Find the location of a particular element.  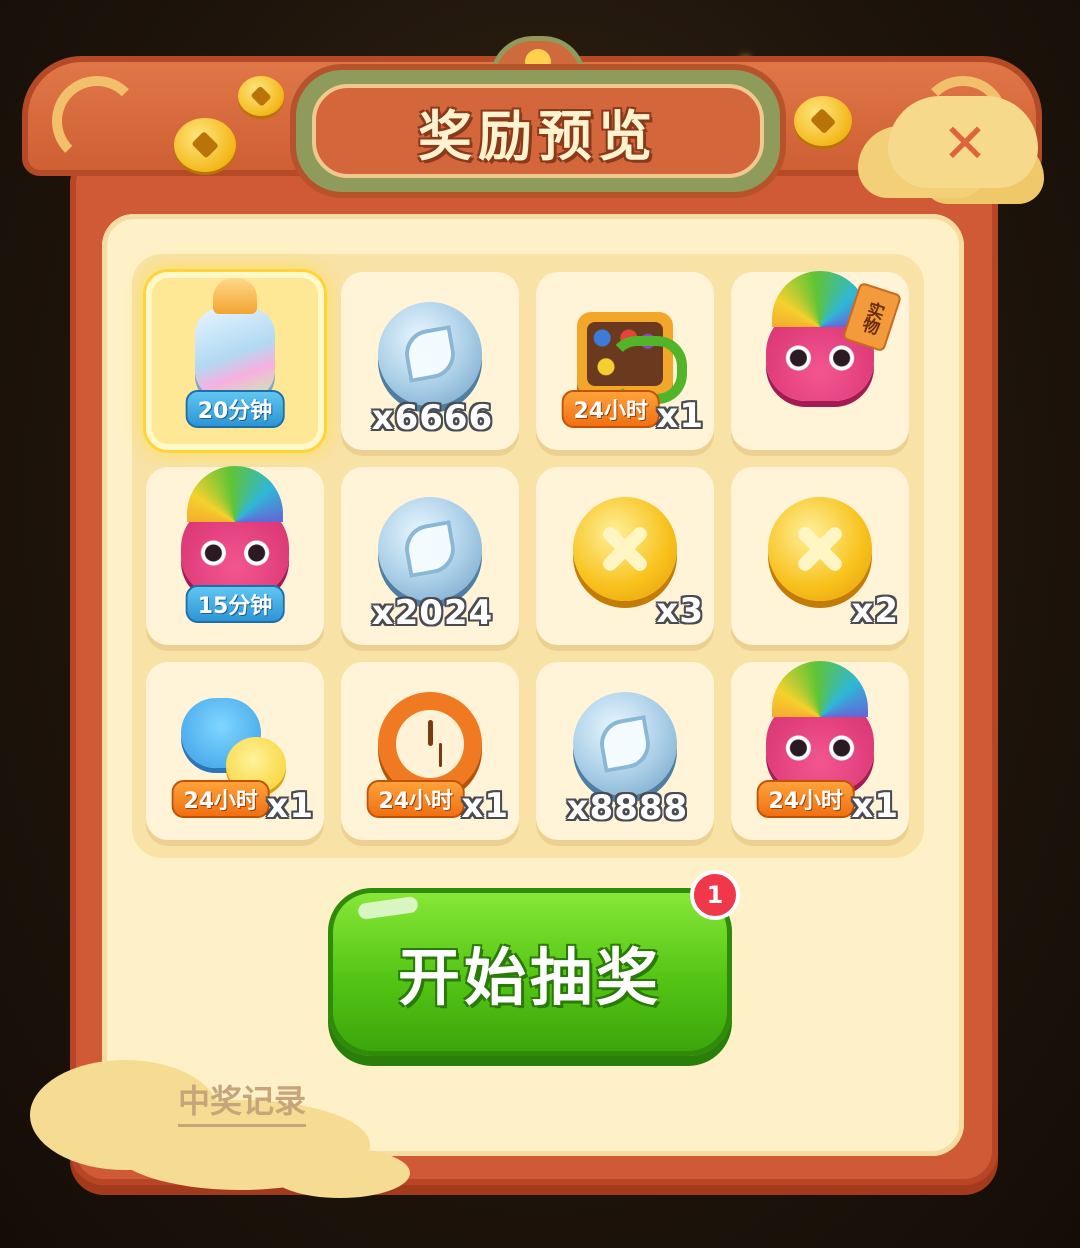

reward-amount: x8888 is located at coordinates (627, 808).